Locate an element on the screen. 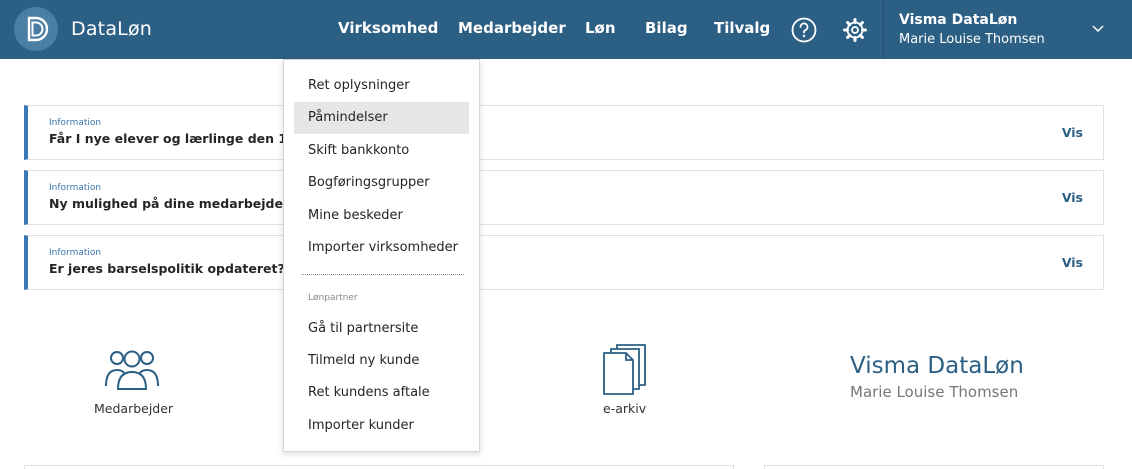  menu-item-ret-kundens-aftale: Ret kundens aftale is located at coordinates (381, 393).